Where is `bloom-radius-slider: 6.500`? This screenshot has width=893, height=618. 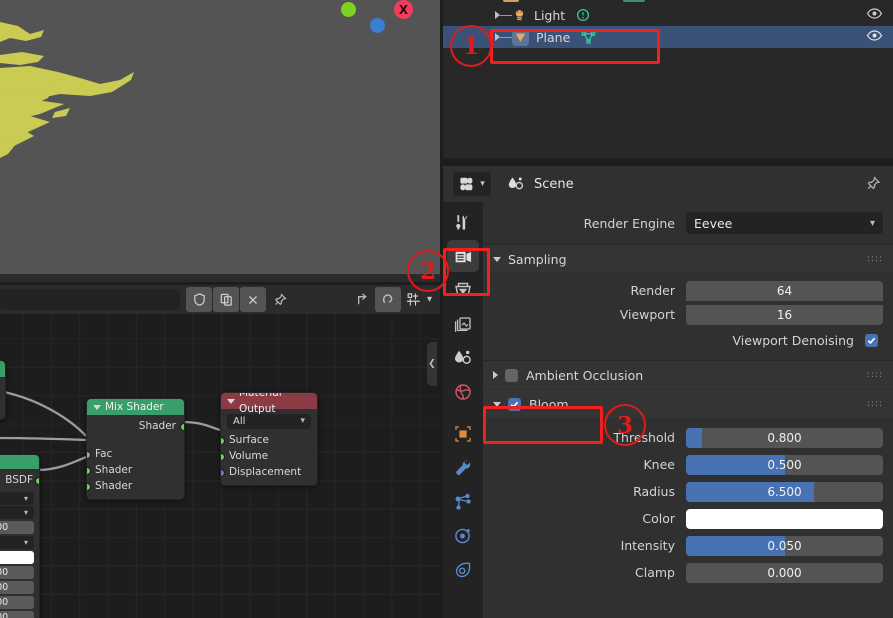
bloom-radius-slider: 6.500 is located at coordinates (784, 491).